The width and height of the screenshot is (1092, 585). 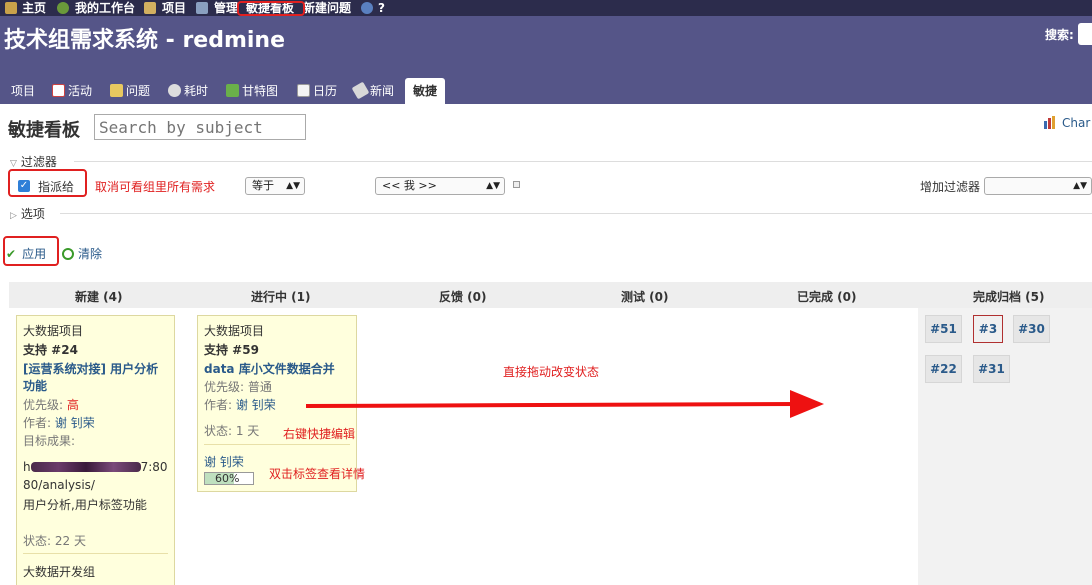 What do you see at coordinates (367, 8) in the screenshot?
I see `help-icon` at bounding box center [367, 8].